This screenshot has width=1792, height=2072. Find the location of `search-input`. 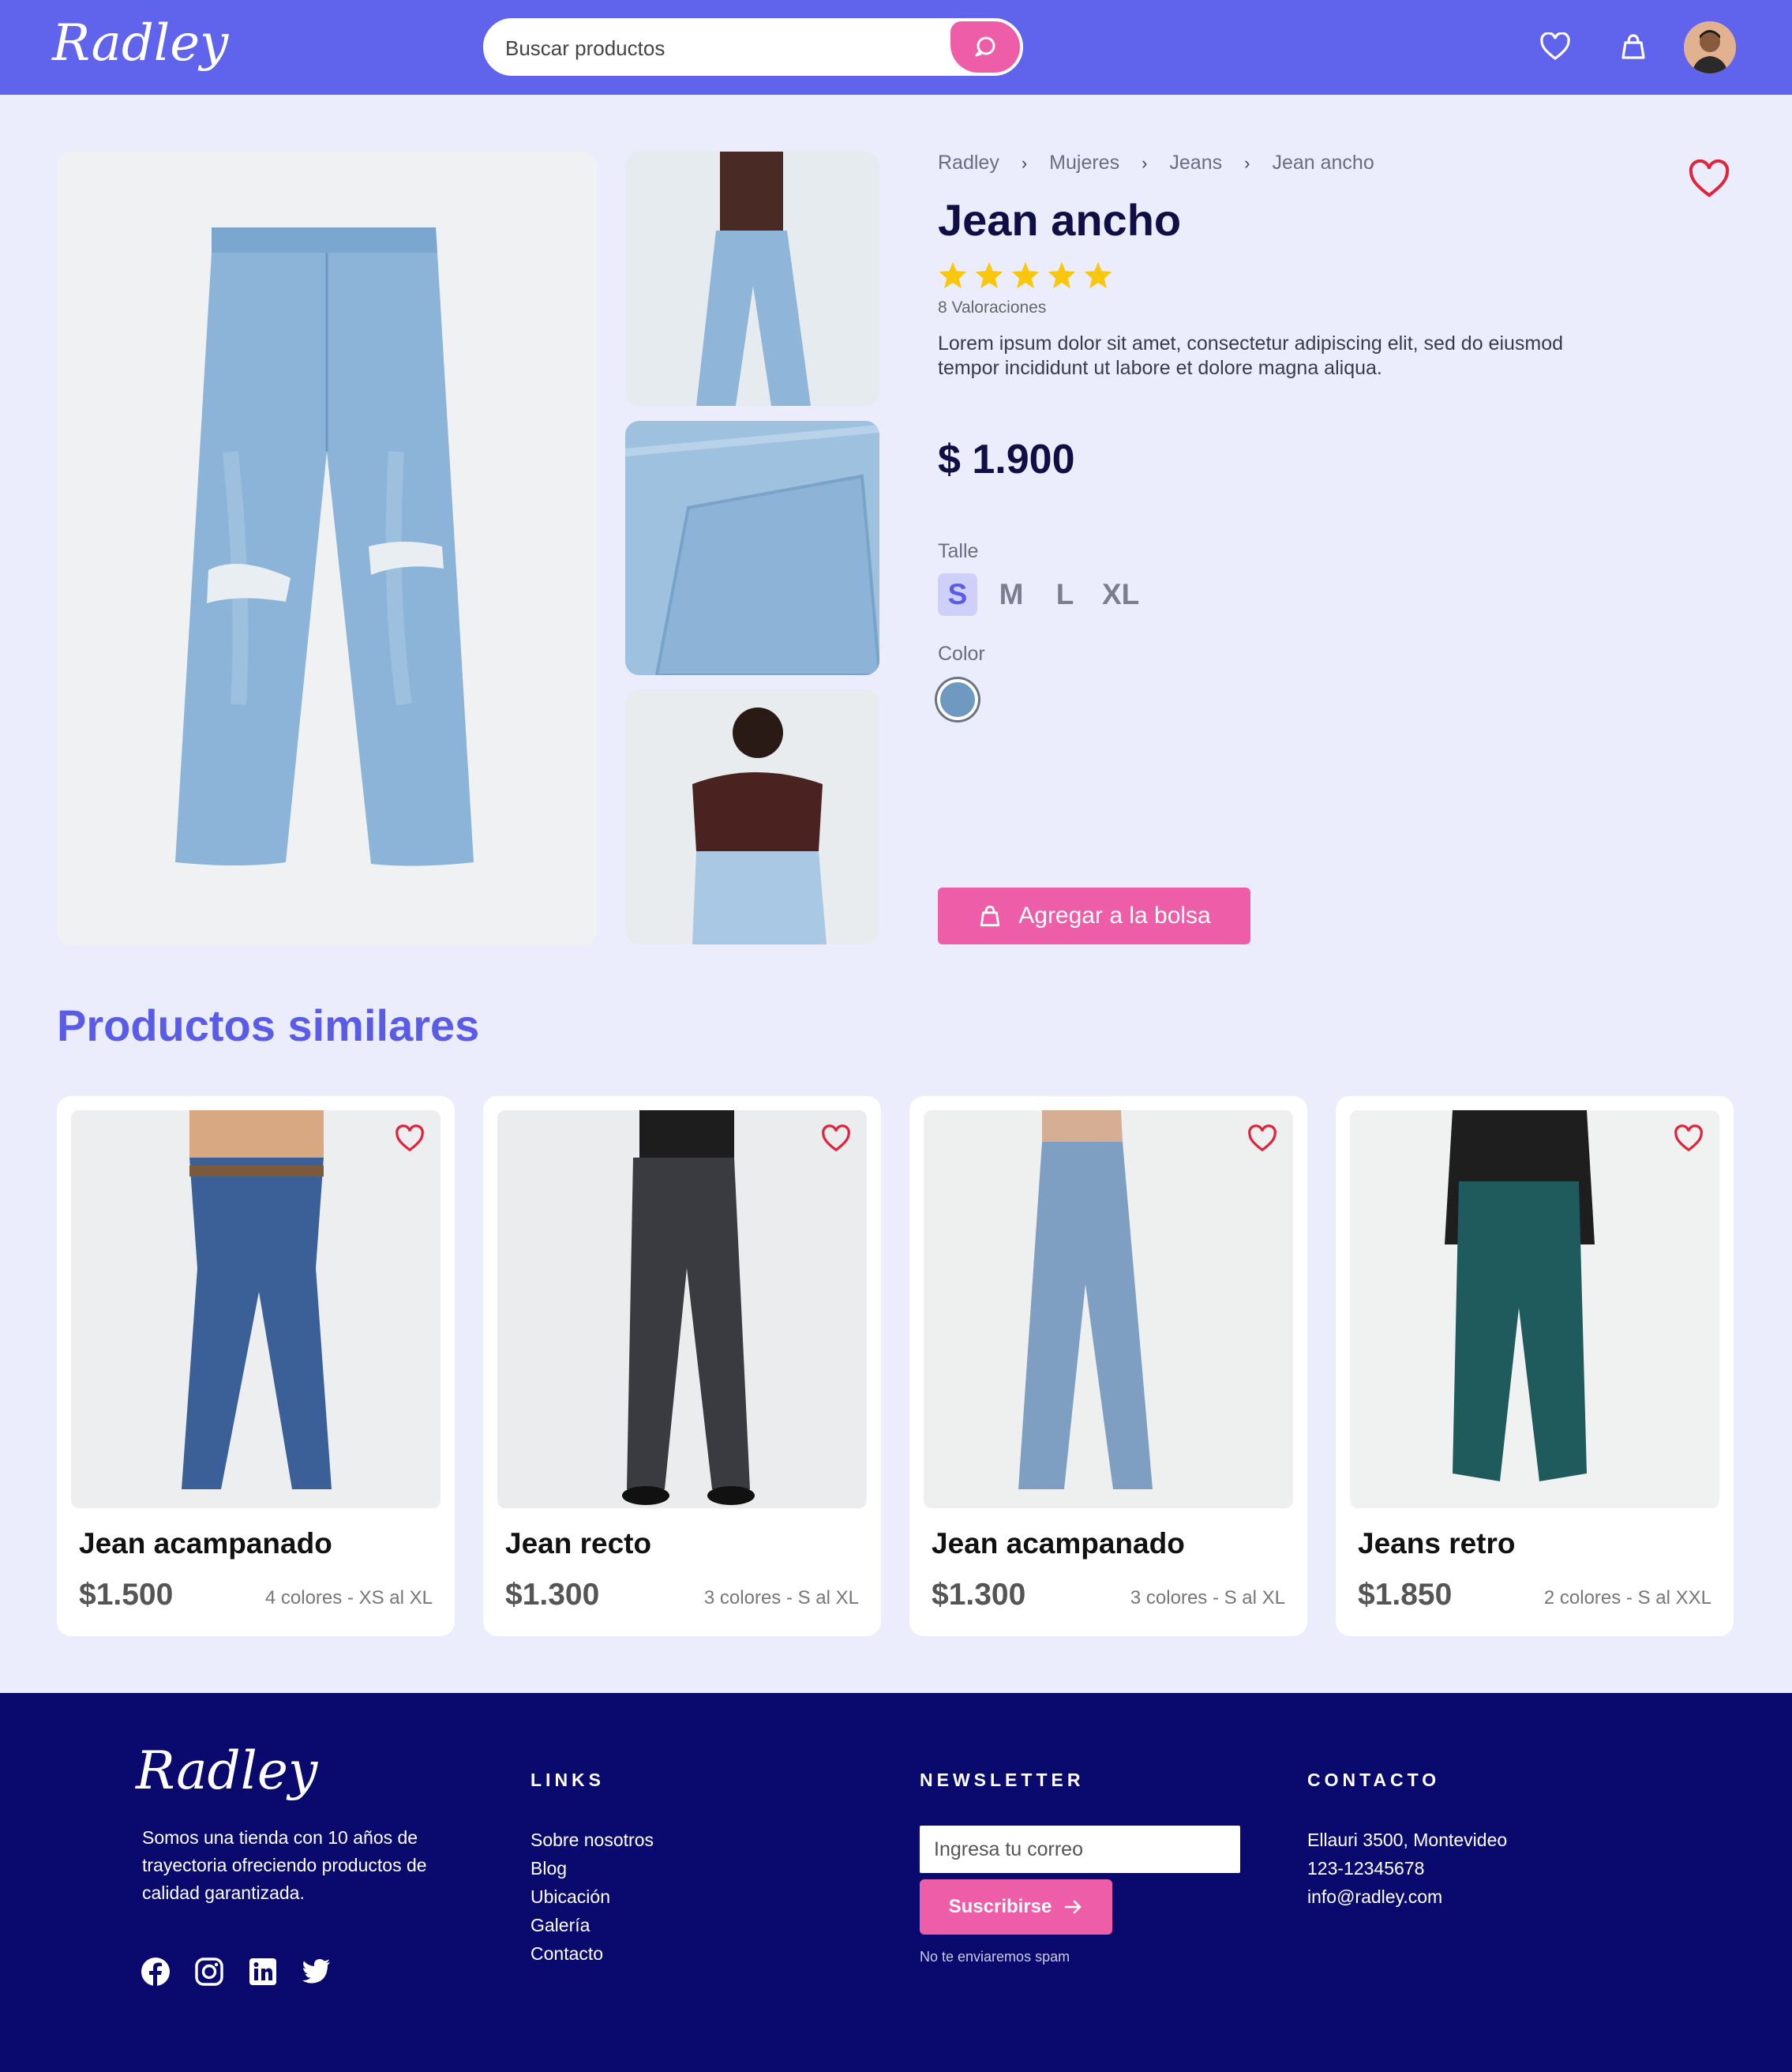

search-input is located at coordinates (726, 48).